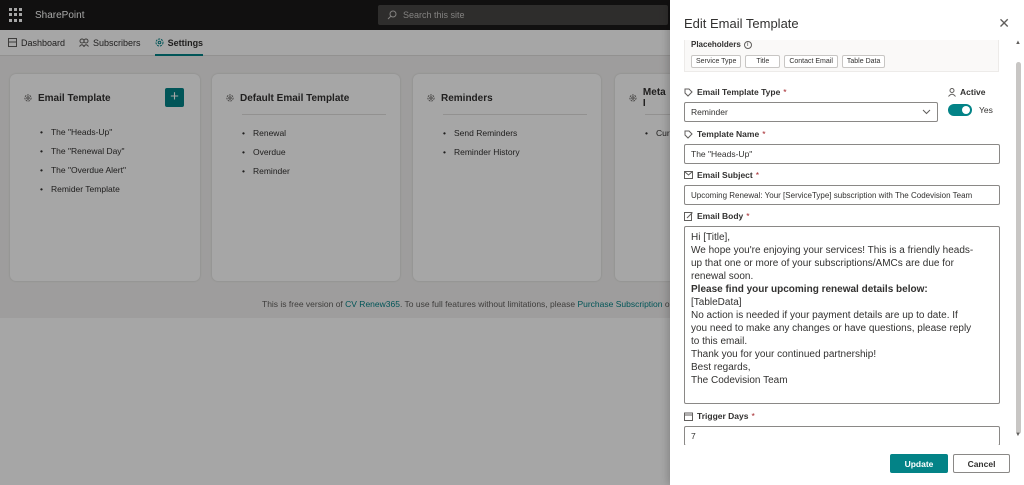 The width and height of the screenshot is (1024, 485). What do you see at coordinates (842, 175) in the screenshot?
I see `field-label: Email Subject *` at bounding box center [842, 175].